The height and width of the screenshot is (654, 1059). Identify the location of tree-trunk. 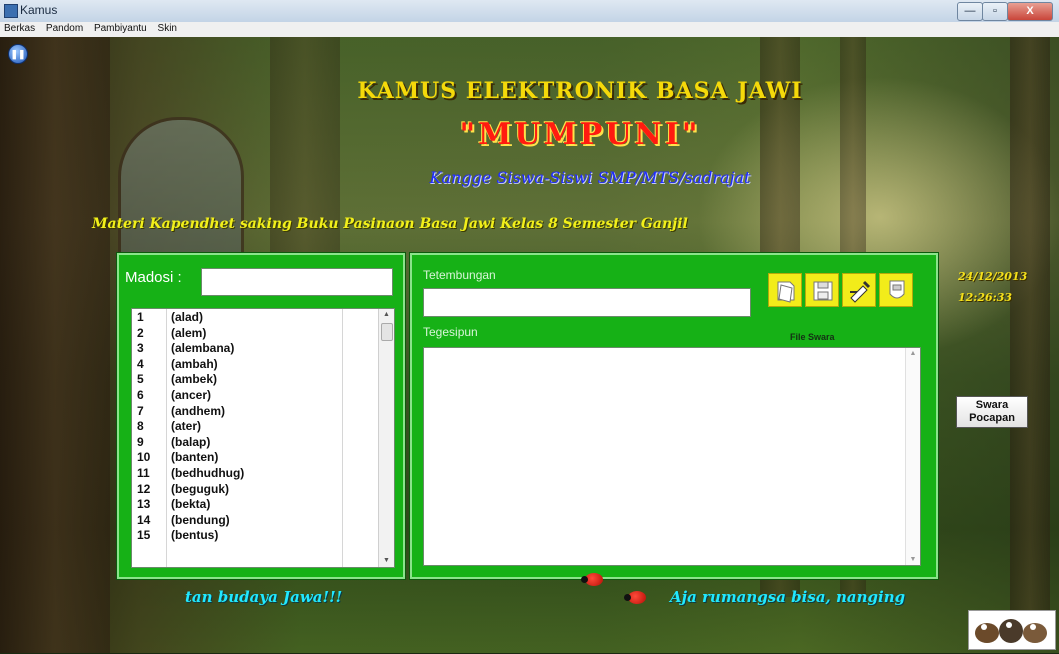
(1030, 337).